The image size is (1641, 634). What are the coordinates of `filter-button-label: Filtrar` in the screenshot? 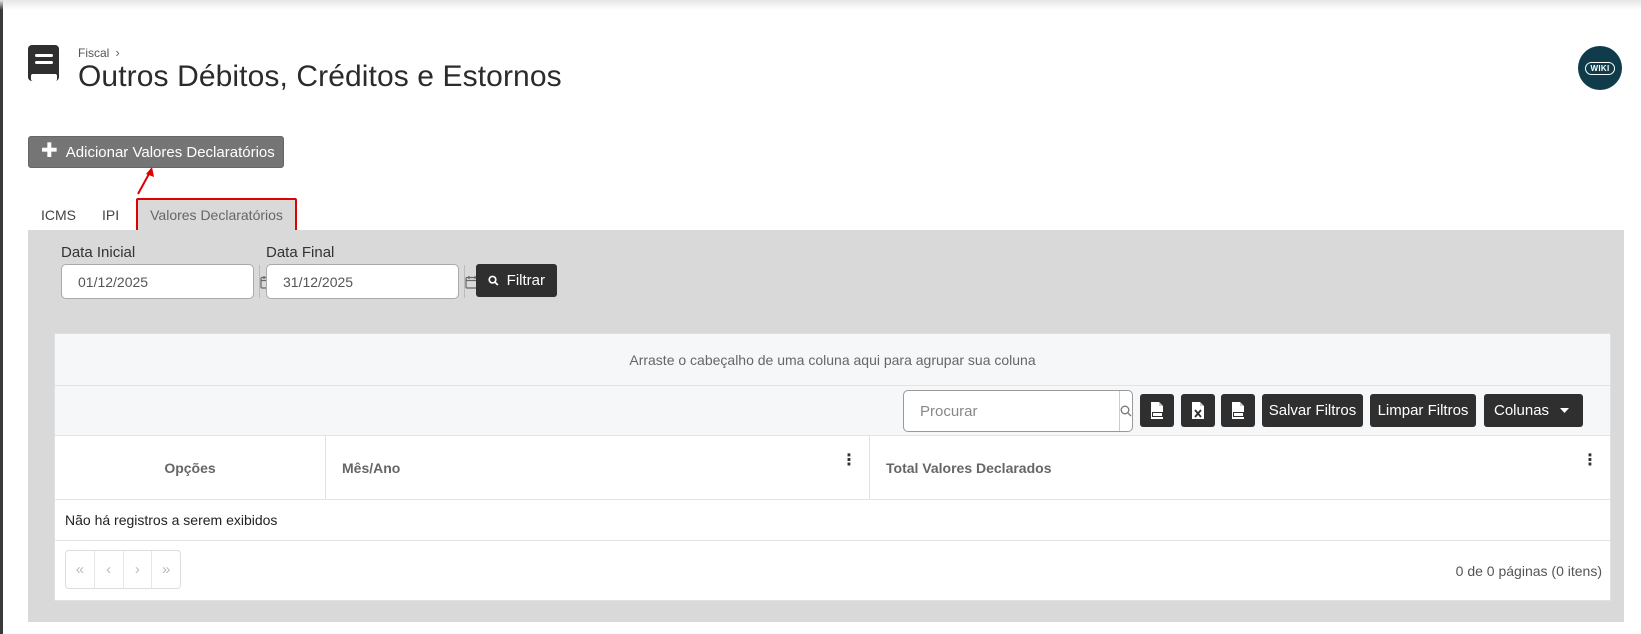 It's located at (525, 280).